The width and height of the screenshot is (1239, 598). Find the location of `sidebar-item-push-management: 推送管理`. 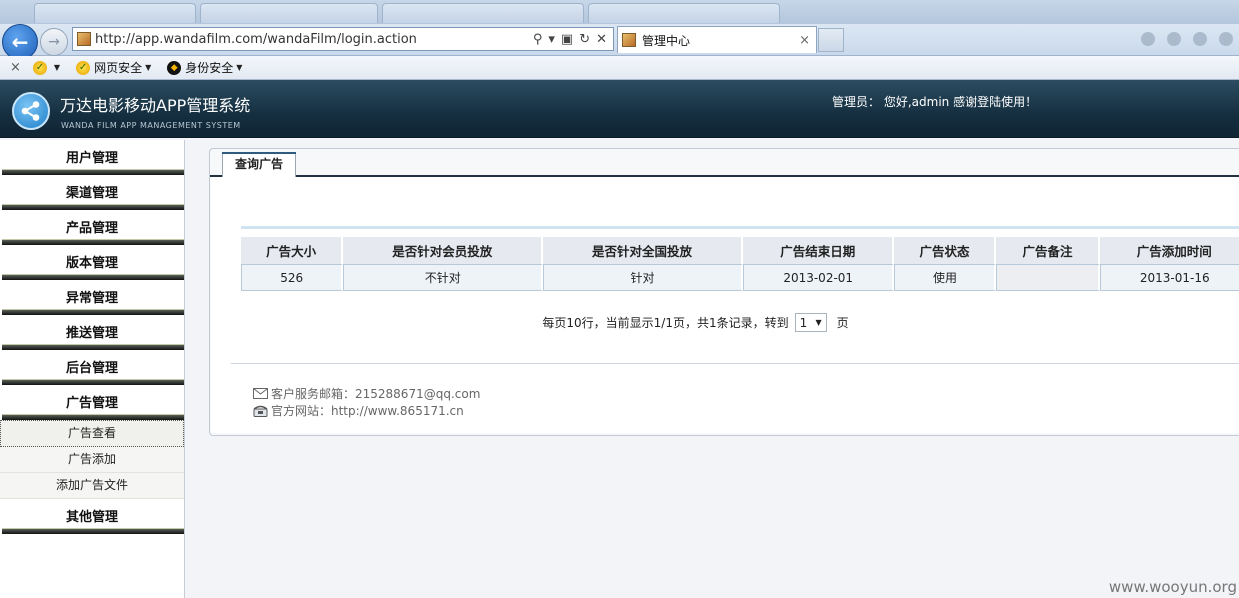

sidebar-item-push-management: 推送管理 is located at coordinates (92, 332).